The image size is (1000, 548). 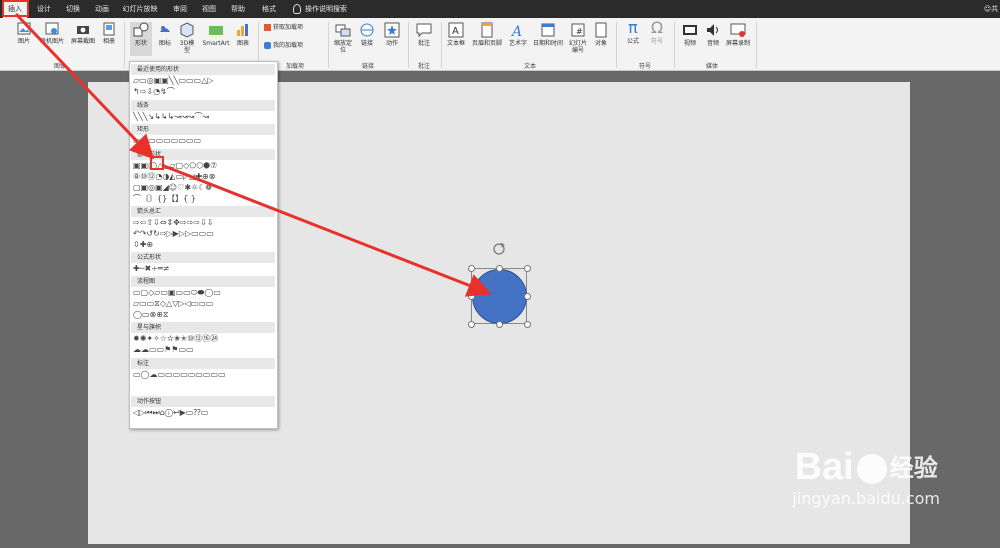 What do you see at coordinates (84, 86) in the screenshot?
I see `annotation-arrow-to-oval` at bounding box center [84, 86].